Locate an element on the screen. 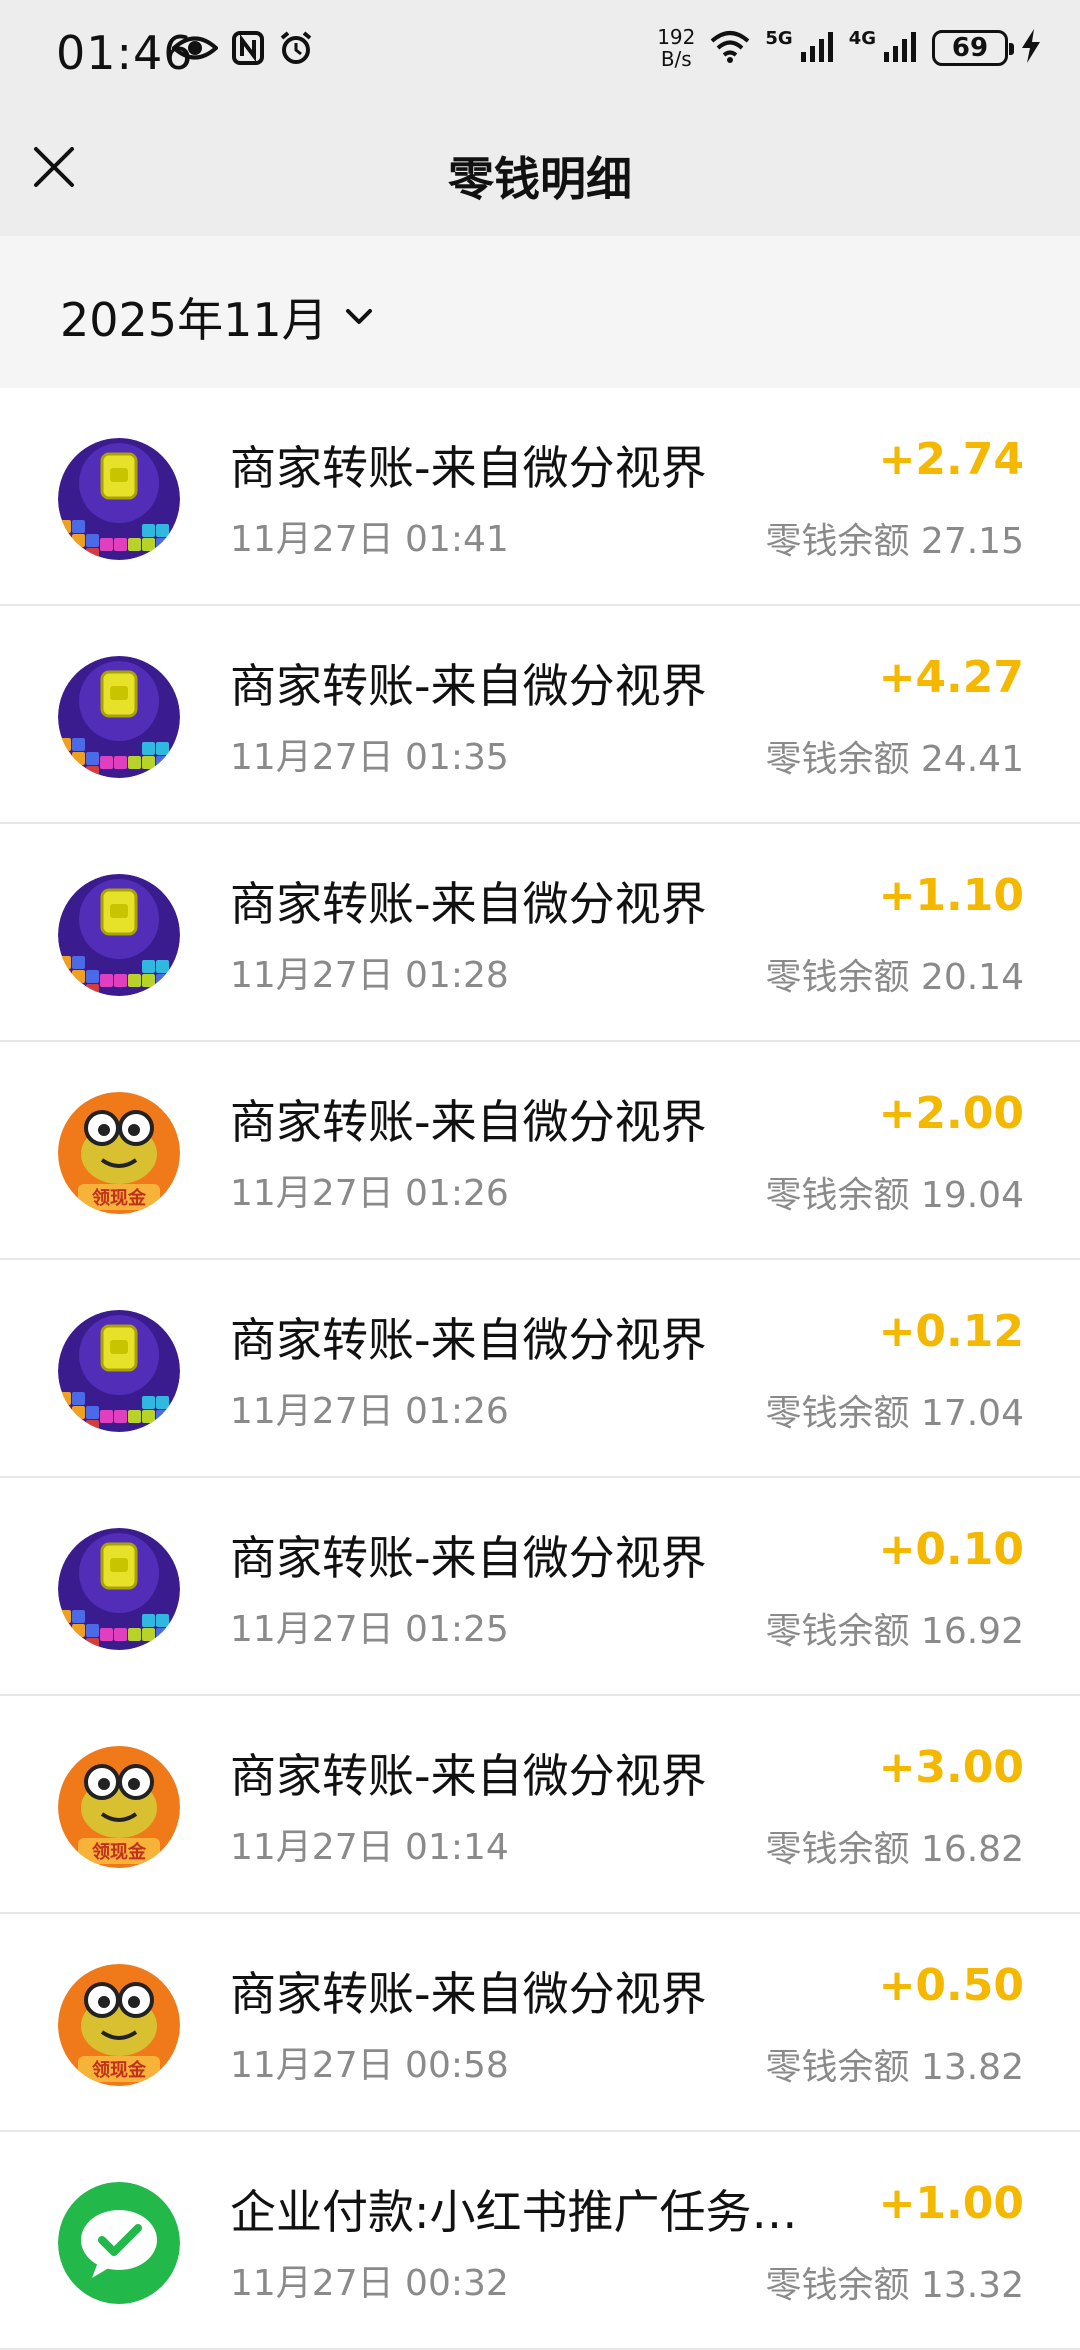  month-label: 2025年11月 is located at coordinates (194, 320).